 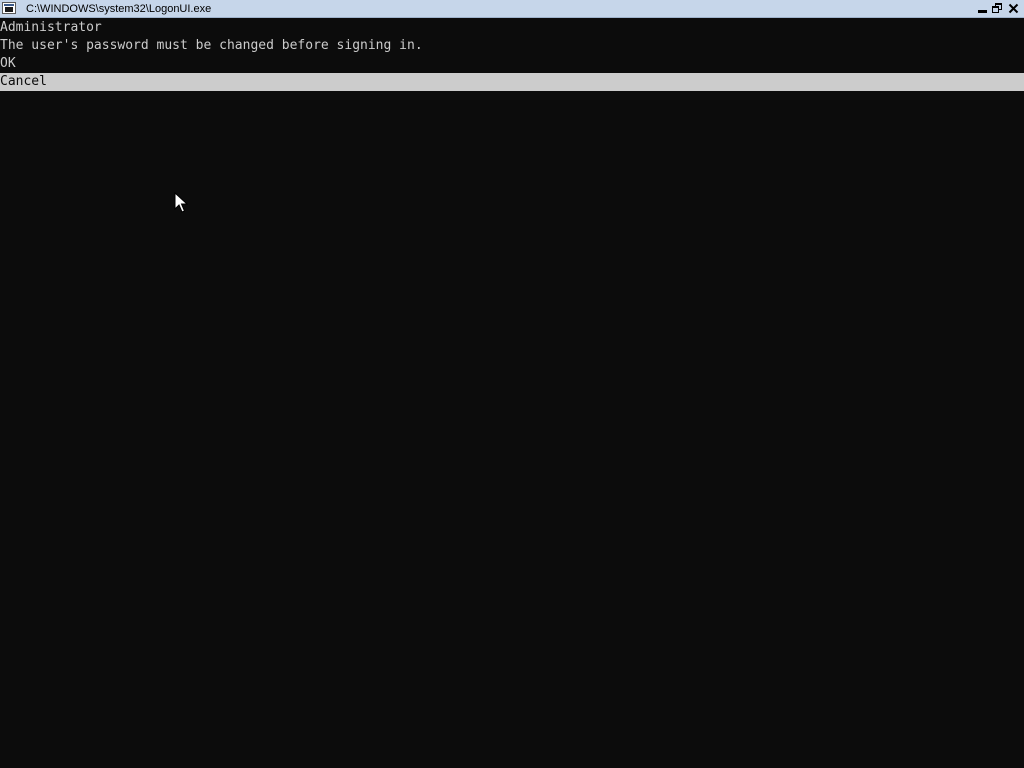 I want to click on close-icon, so click(x=1013, y=8).